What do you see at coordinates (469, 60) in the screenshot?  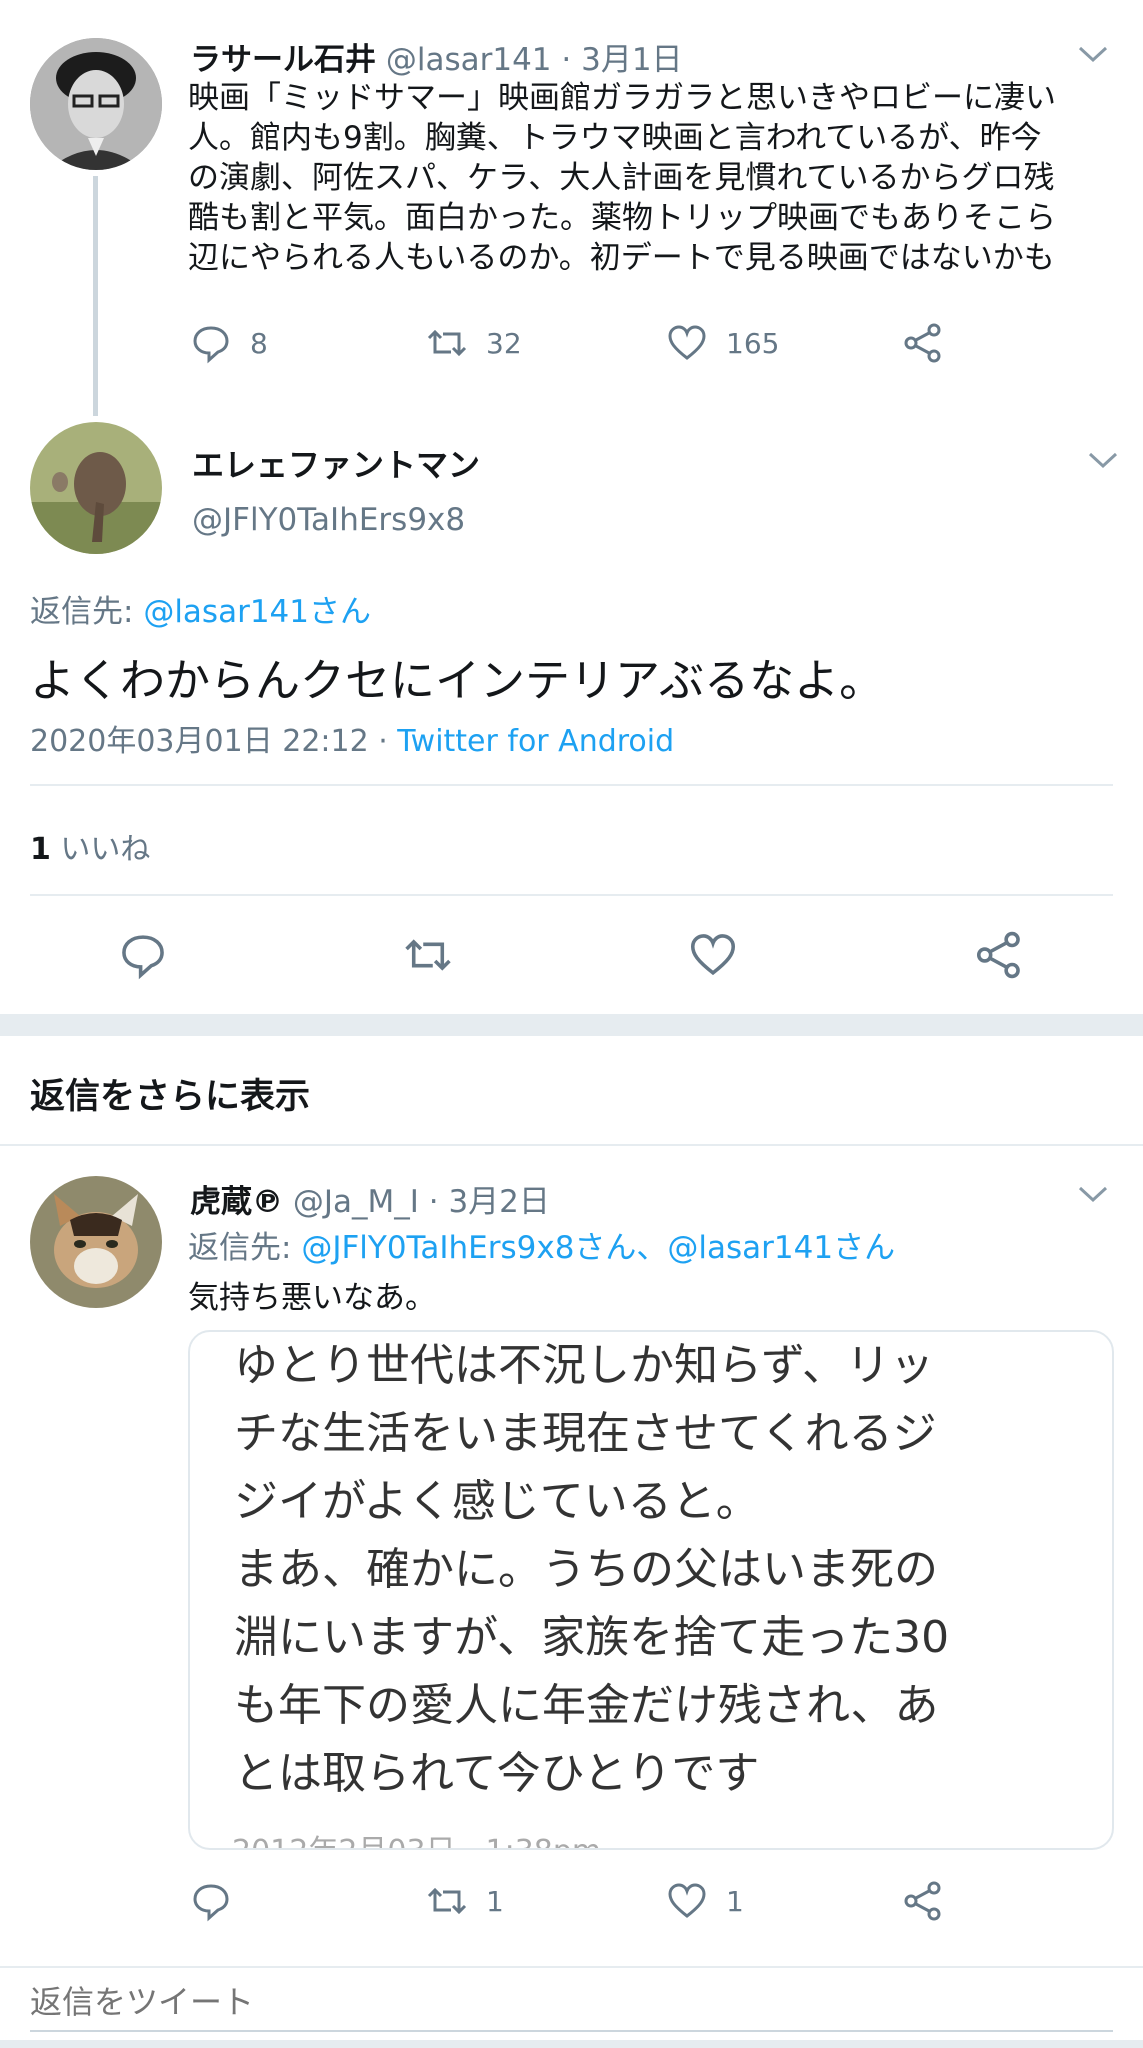 I see `author-handle: @lasar141` at bounding box center [469, 60].